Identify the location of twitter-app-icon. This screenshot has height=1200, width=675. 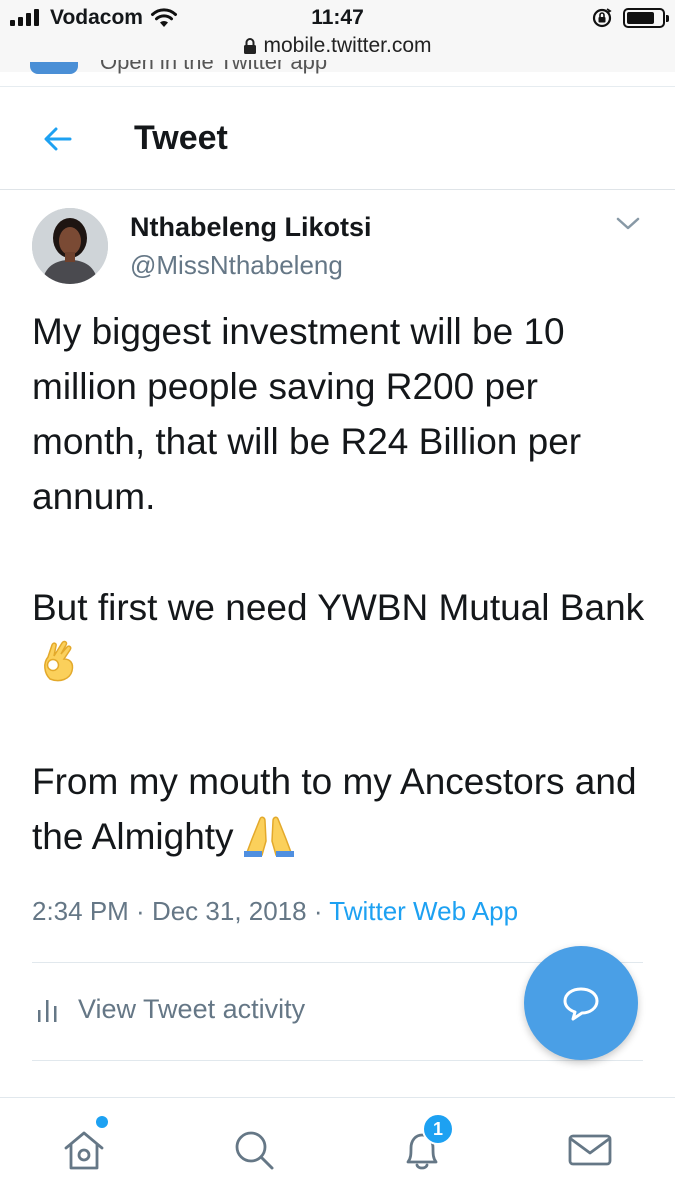
(54, 68).